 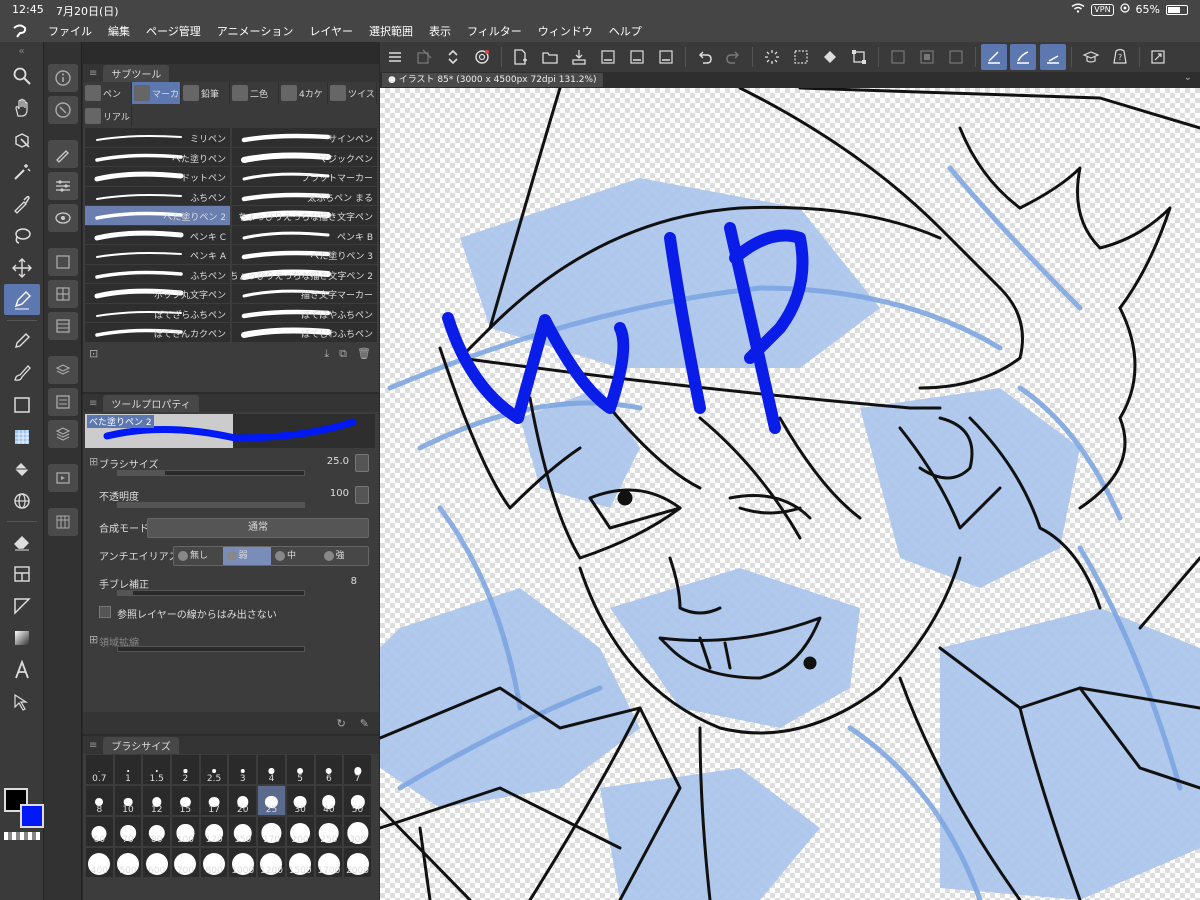 What do you see at coordinates (107, 93) in the screenshot?
I see `subtool-tab-0: ペン` at bounding box center [107, 93].